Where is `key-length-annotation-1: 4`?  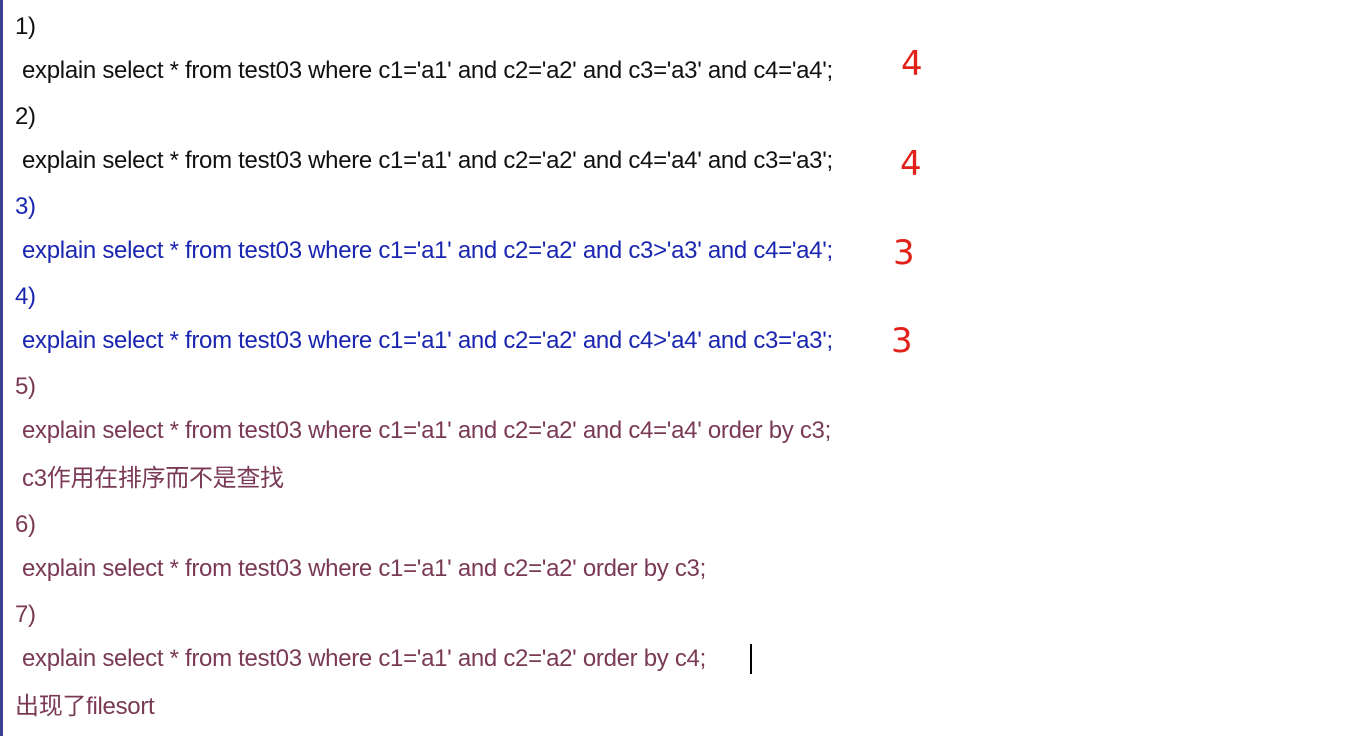 key-length-annotation-1: 4 is located at coordinates (912, 64).